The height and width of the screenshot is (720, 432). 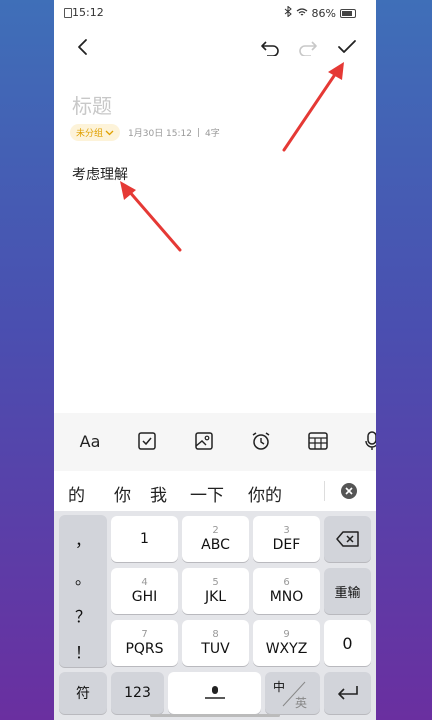 I want to click on lang-divider-icon, so click(x=294, y=694).